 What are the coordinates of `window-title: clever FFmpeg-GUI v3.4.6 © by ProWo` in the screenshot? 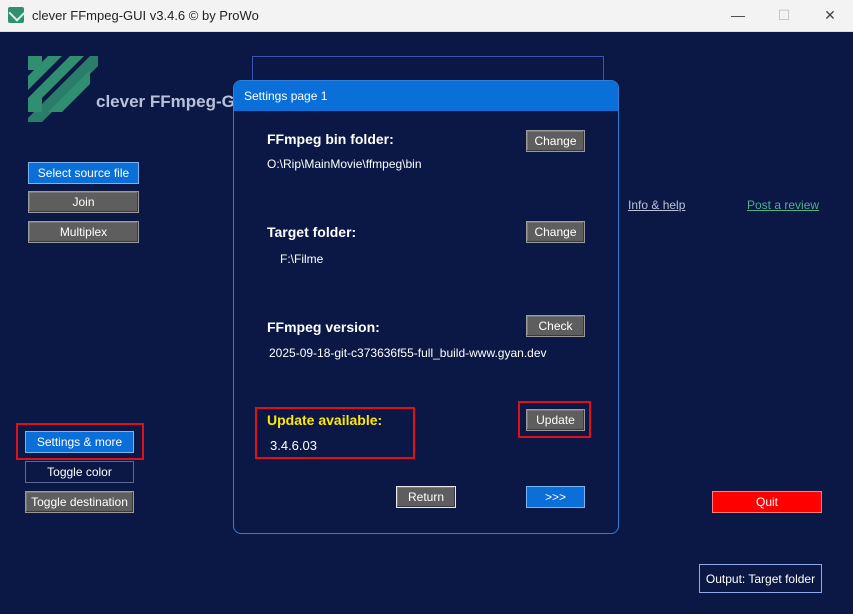 It's located at (145, 15).